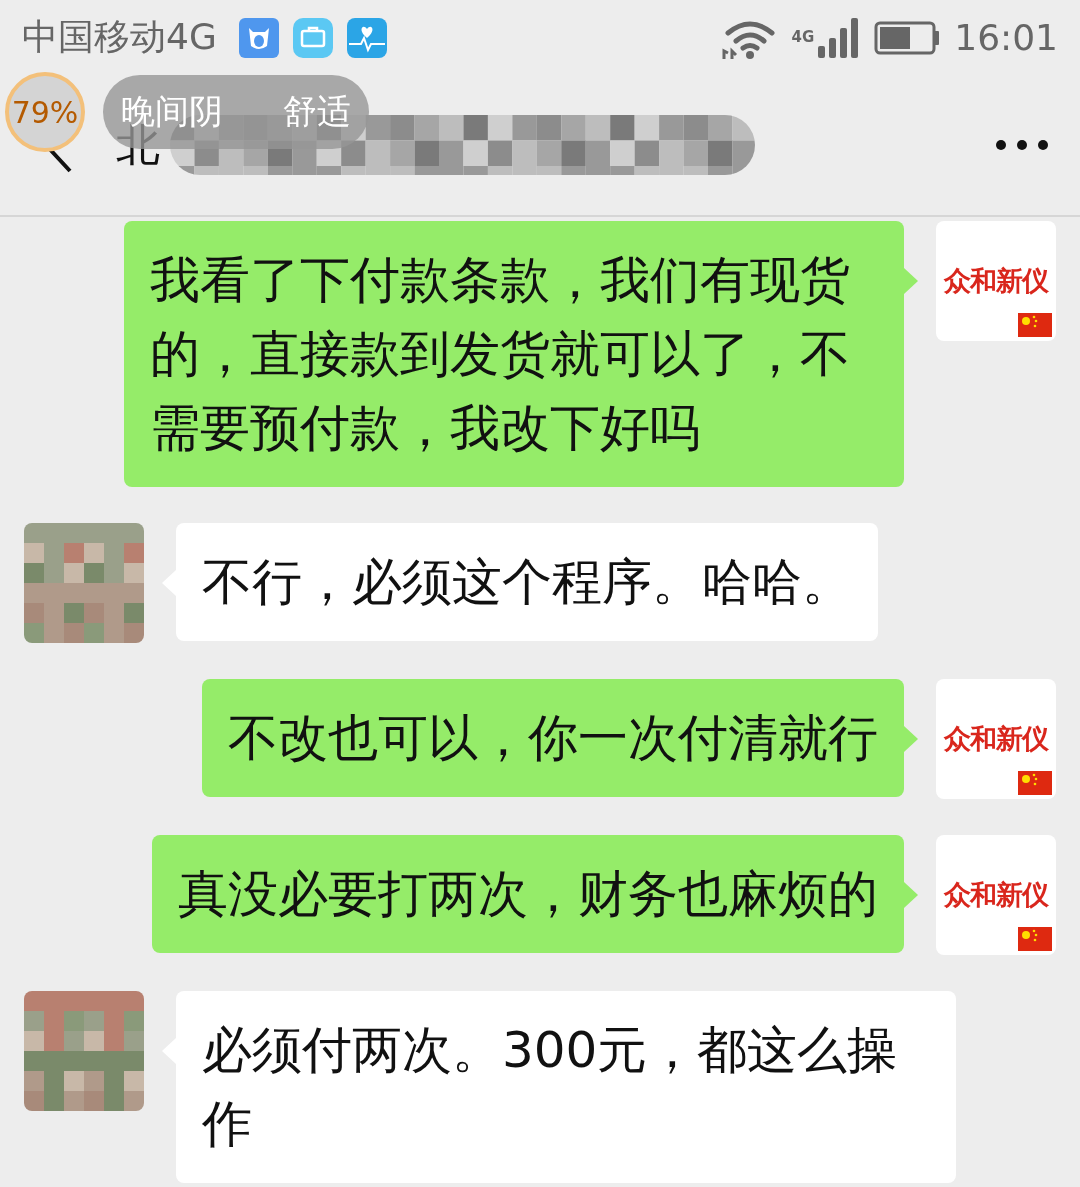  I want to click on message-bubble: 真没必要打两次，财务也麻烦的, so click(528, 894).